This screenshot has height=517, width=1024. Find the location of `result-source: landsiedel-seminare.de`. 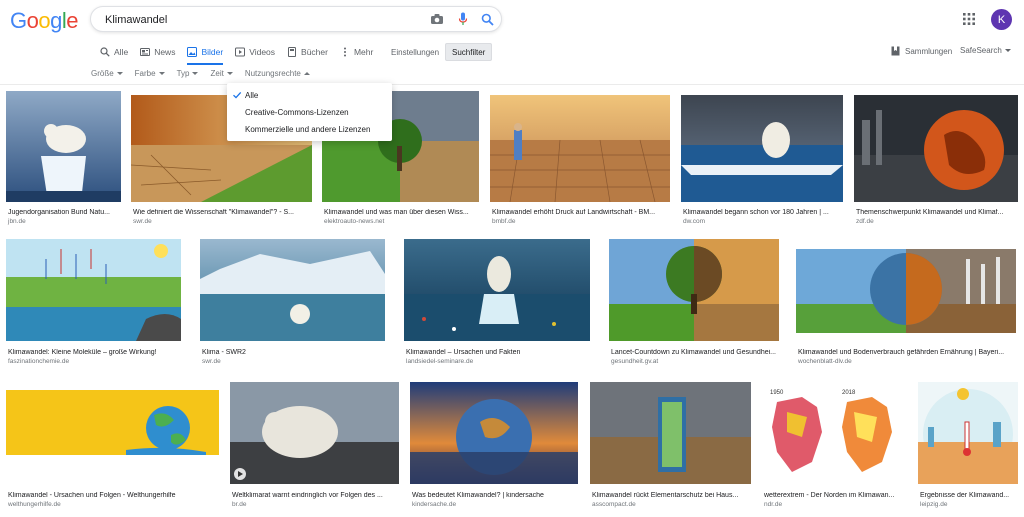

result-source: landsiedel-seminare.de is located at coordinates (439, 361).